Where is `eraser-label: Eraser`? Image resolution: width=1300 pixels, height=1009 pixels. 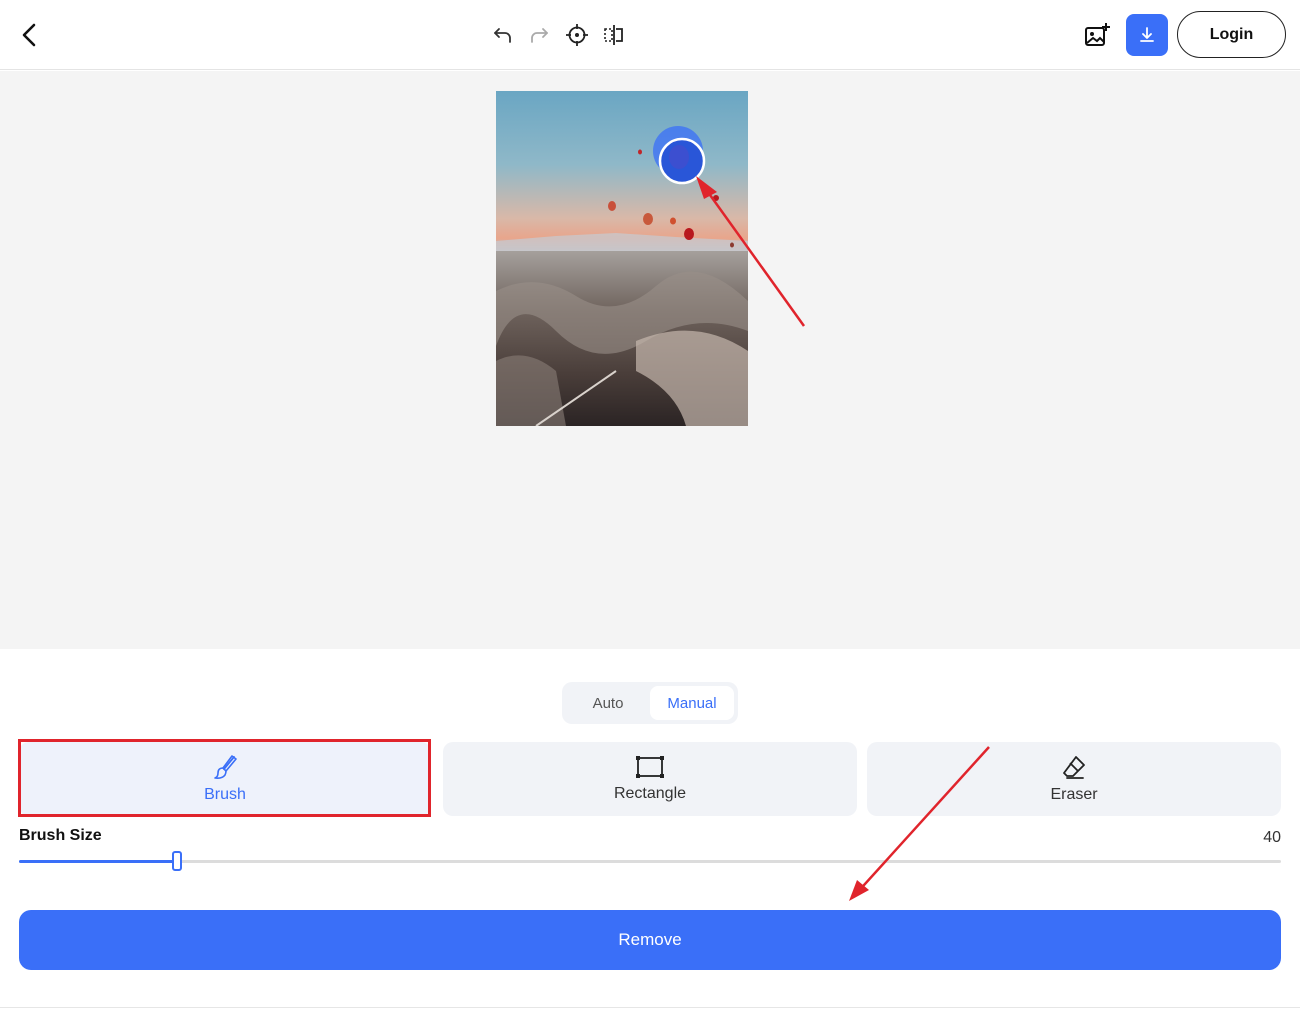 eraser-label: Eraser is located at coordinates (1074, 794).